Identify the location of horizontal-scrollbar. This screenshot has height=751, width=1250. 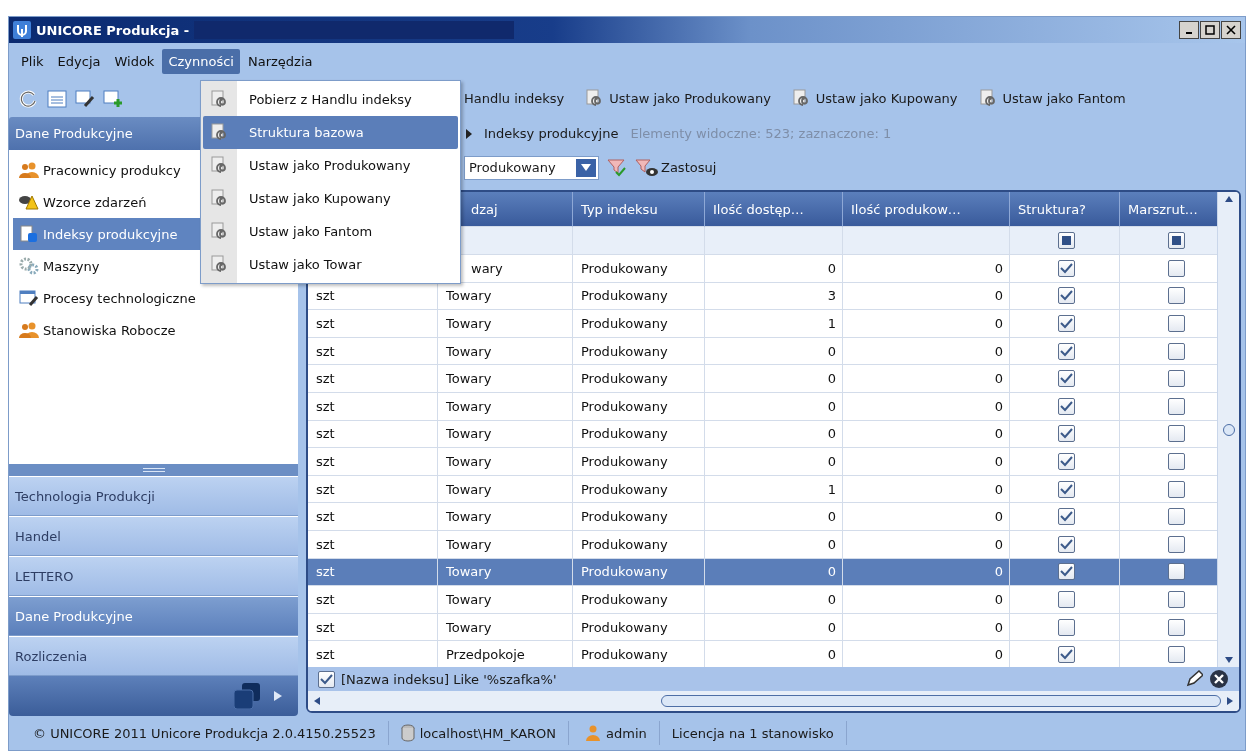
(773, 701).